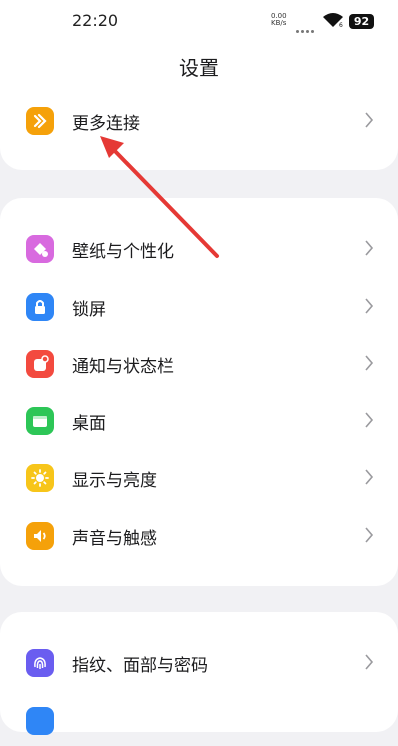 The height and width of the screenshot is (746, 398). I want to click on next-item-icon, so click(40, 721).